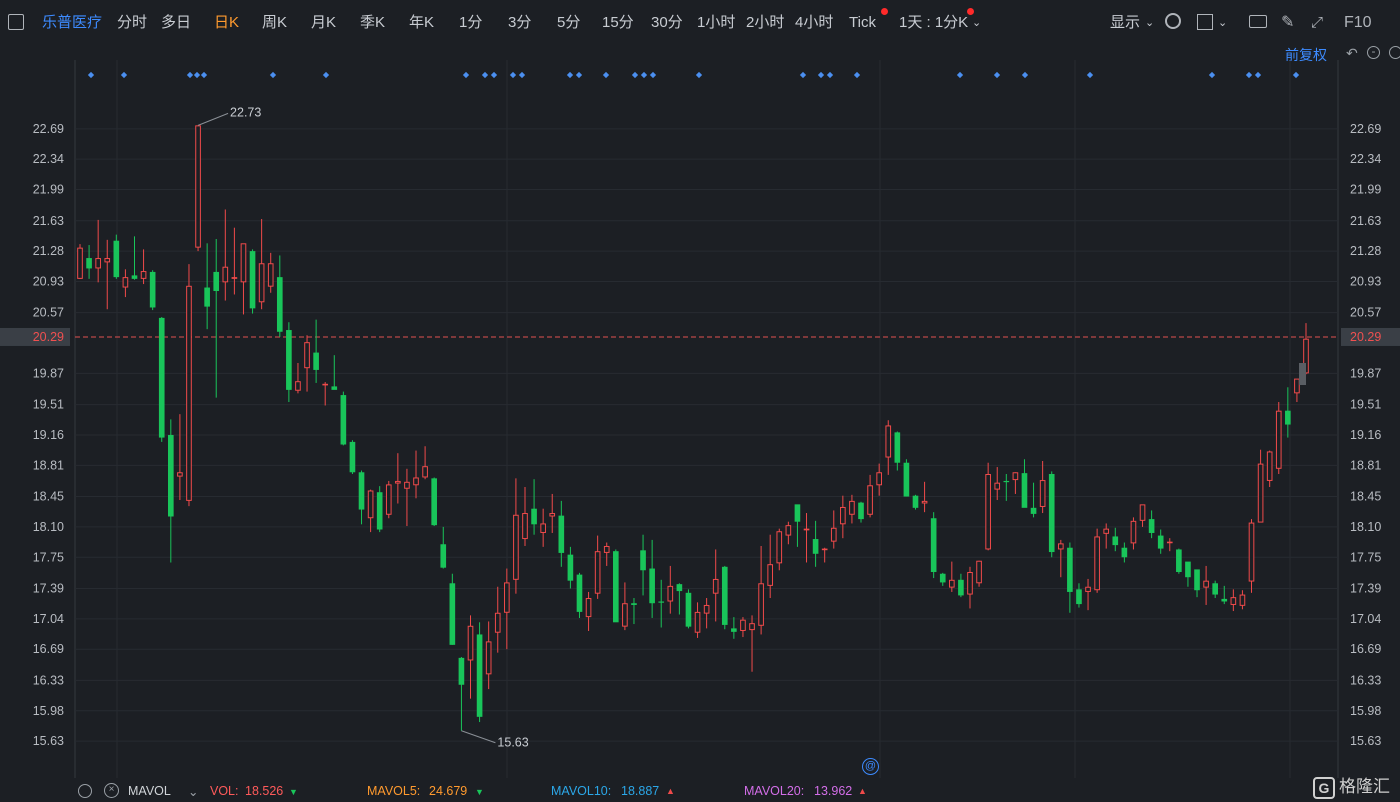 The image size is (1400, 802). I want to click on chevron-down-icon: ⌄, so click(193, 791).